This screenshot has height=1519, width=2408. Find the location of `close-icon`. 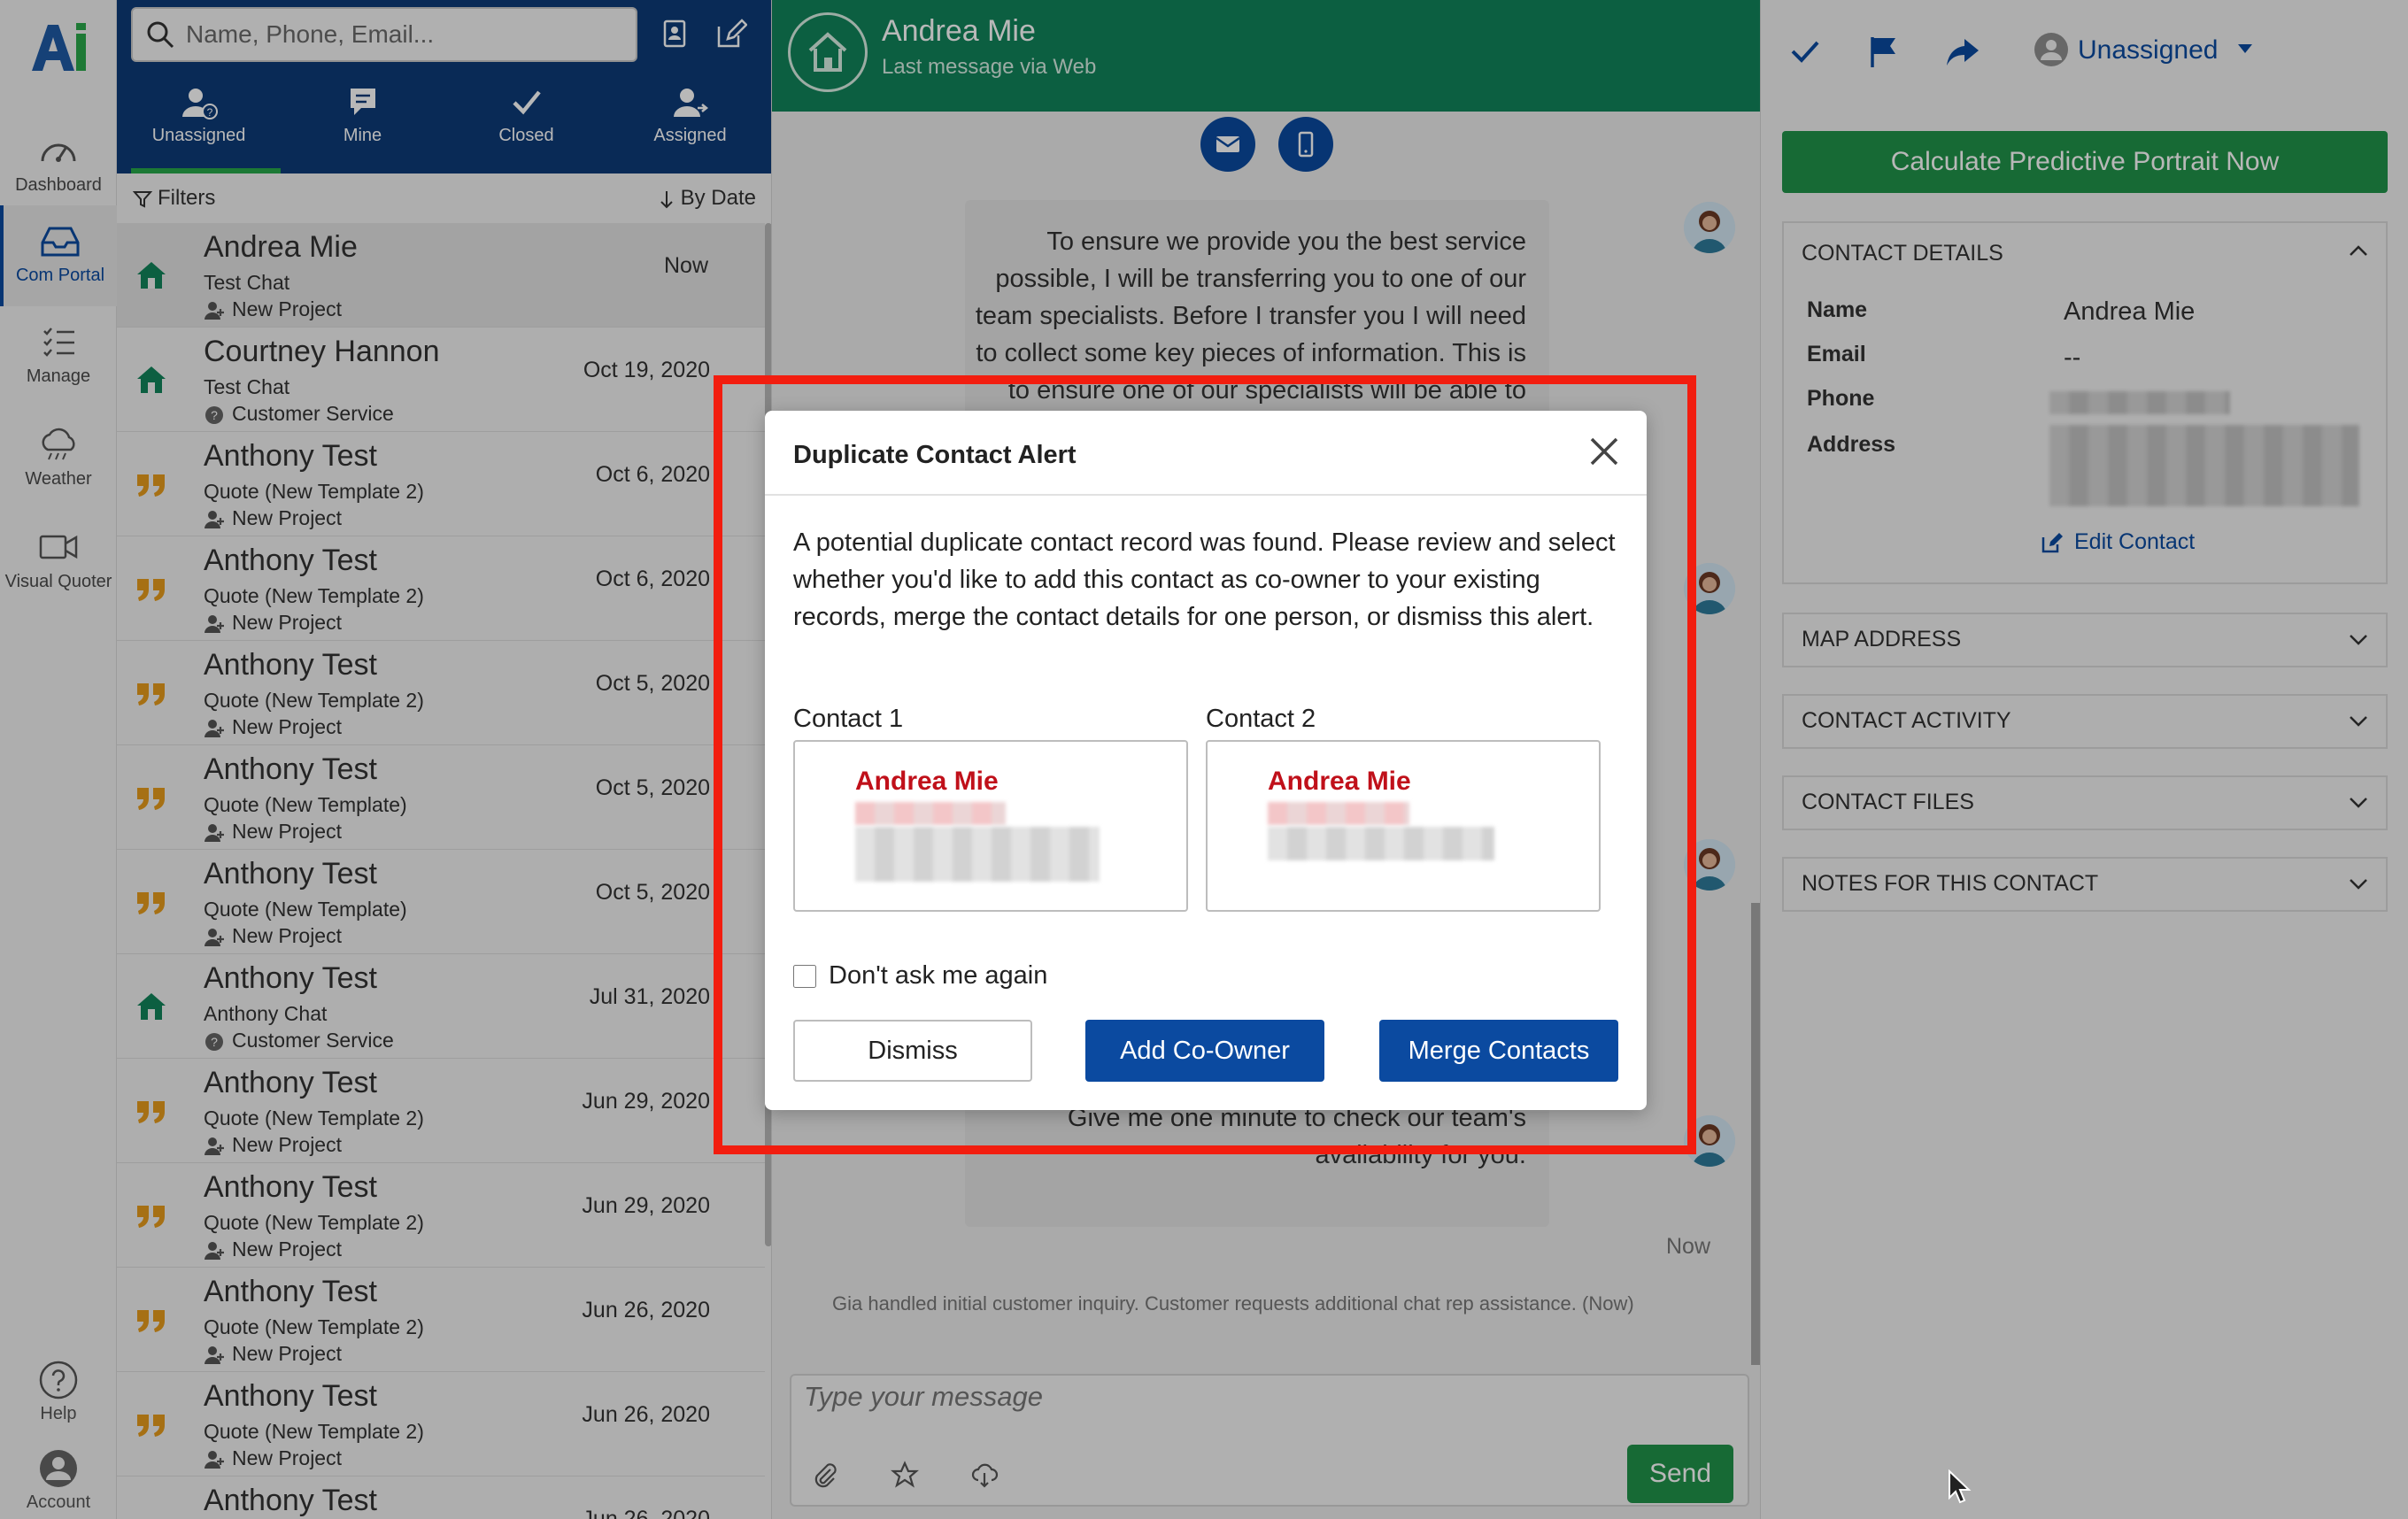

close-icon is located at coordinates (1604, 451).